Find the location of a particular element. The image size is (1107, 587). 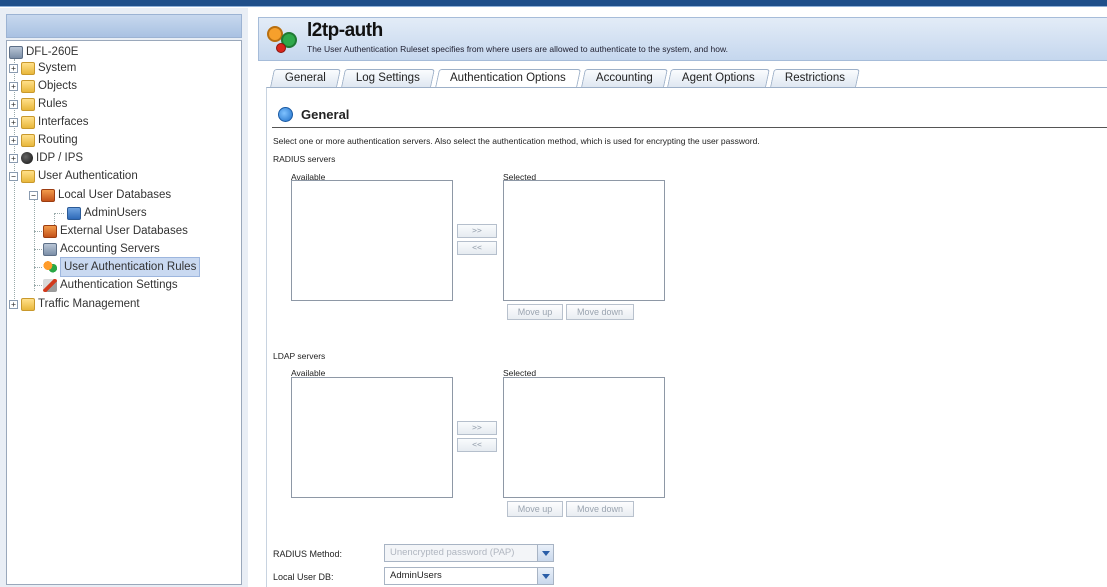

tree-item-traffic-management: + Traffic Management is located at coordinates (74, 304).